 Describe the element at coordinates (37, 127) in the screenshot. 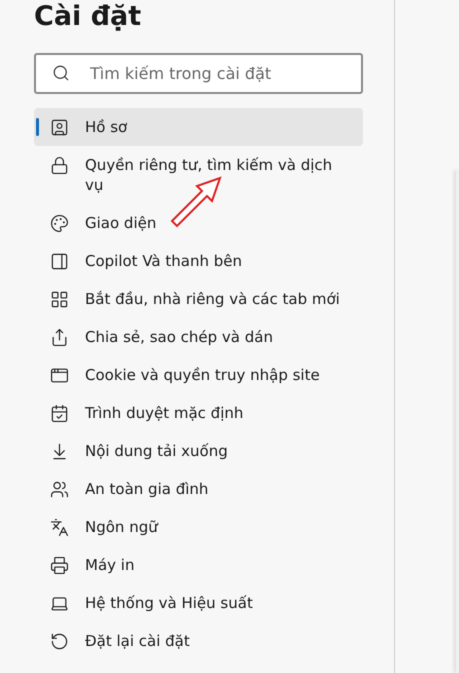

I see `selection-indicator` at that location.